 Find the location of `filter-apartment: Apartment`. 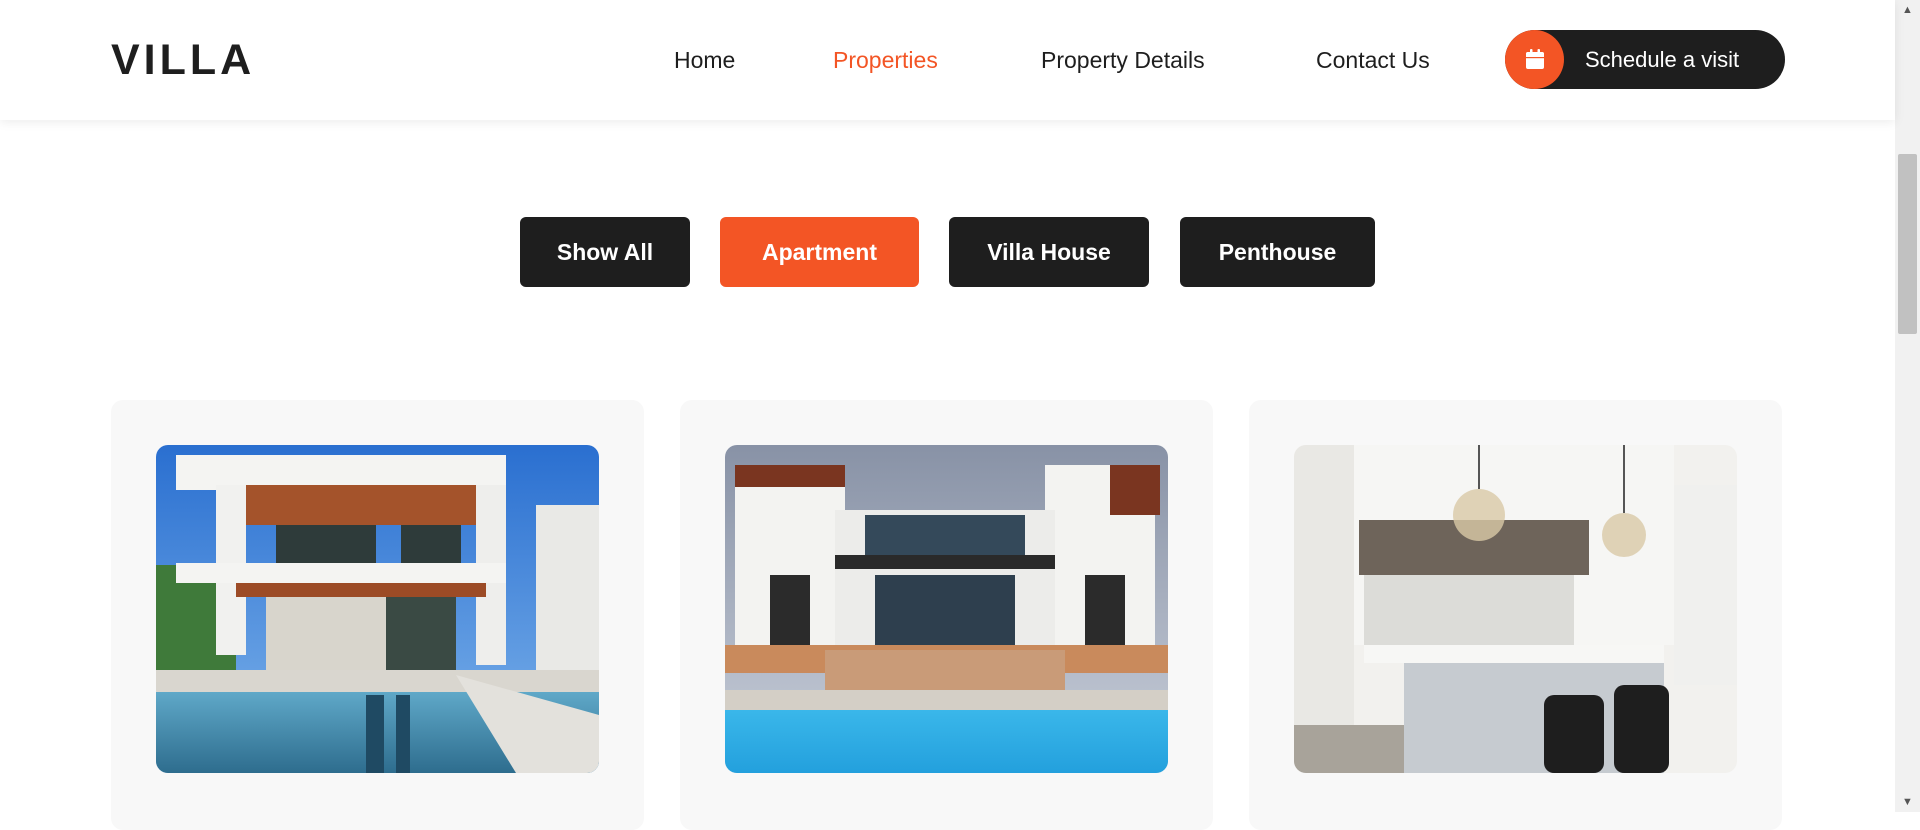

filter-apartment: Apartment is located at coordinates (819, 252).